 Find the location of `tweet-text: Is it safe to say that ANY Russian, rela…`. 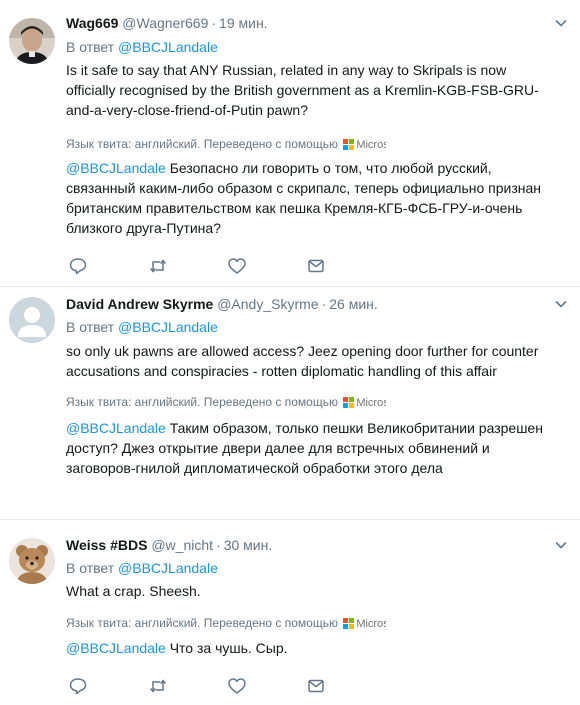

tweet-text: Is it safe to say that ANY Russian, rela… is located at coordinates (302, 90).